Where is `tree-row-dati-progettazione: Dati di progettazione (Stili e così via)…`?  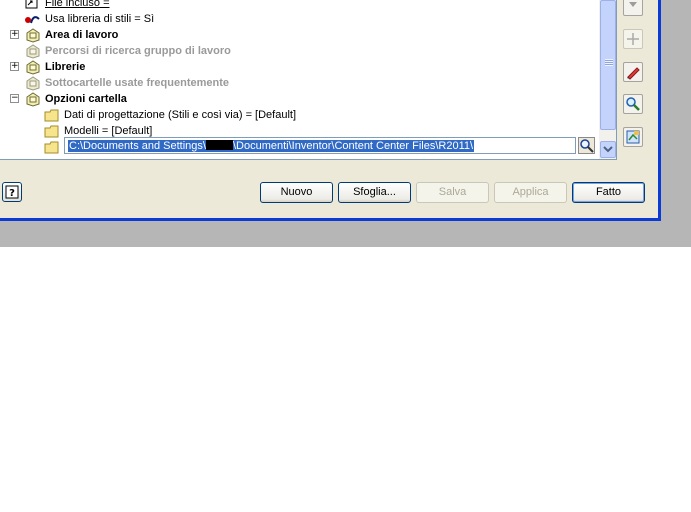
tree-row-dati-progettazione: Dati di progettazione (Stili e così via)… is located at coordinates (300, 115).